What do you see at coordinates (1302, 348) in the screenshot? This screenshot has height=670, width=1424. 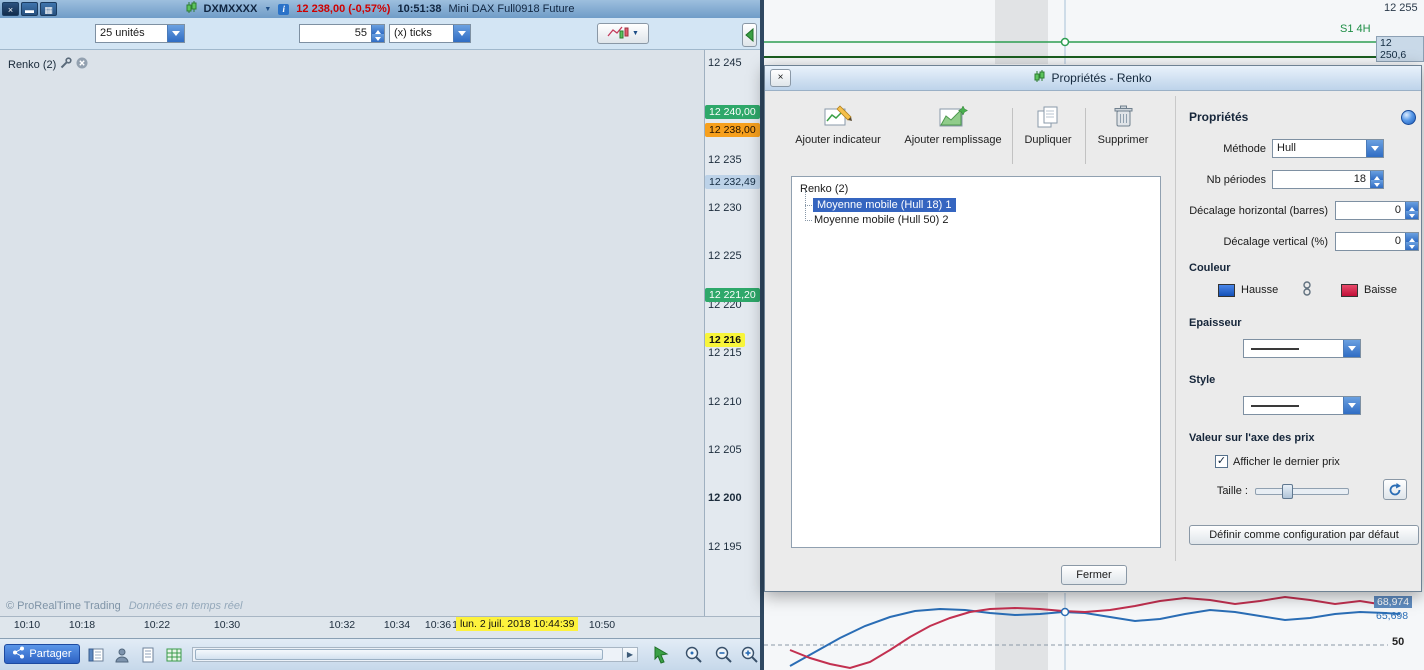 I see `epaisseur-select` at bounding box center [1302, 348].